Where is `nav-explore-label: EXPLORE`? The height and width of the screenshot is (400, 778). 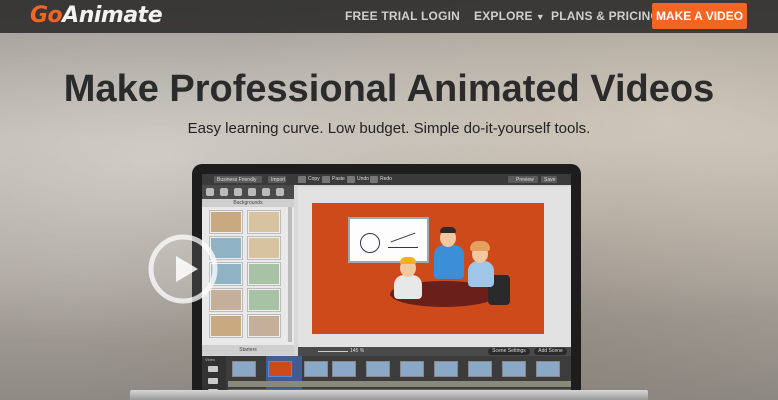
nav-explore-label: EXPLORE is located at coordinates (503, 16).